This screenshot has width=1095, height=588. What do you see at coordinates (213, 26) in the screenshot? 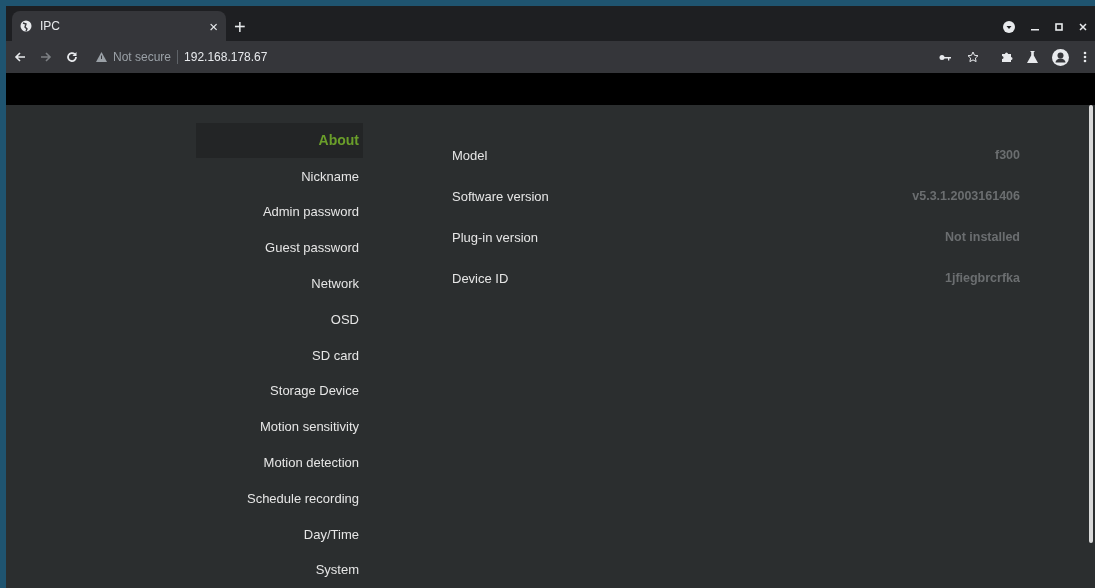
I see `close-tab-button: ×` at bounding box center [213, 26].